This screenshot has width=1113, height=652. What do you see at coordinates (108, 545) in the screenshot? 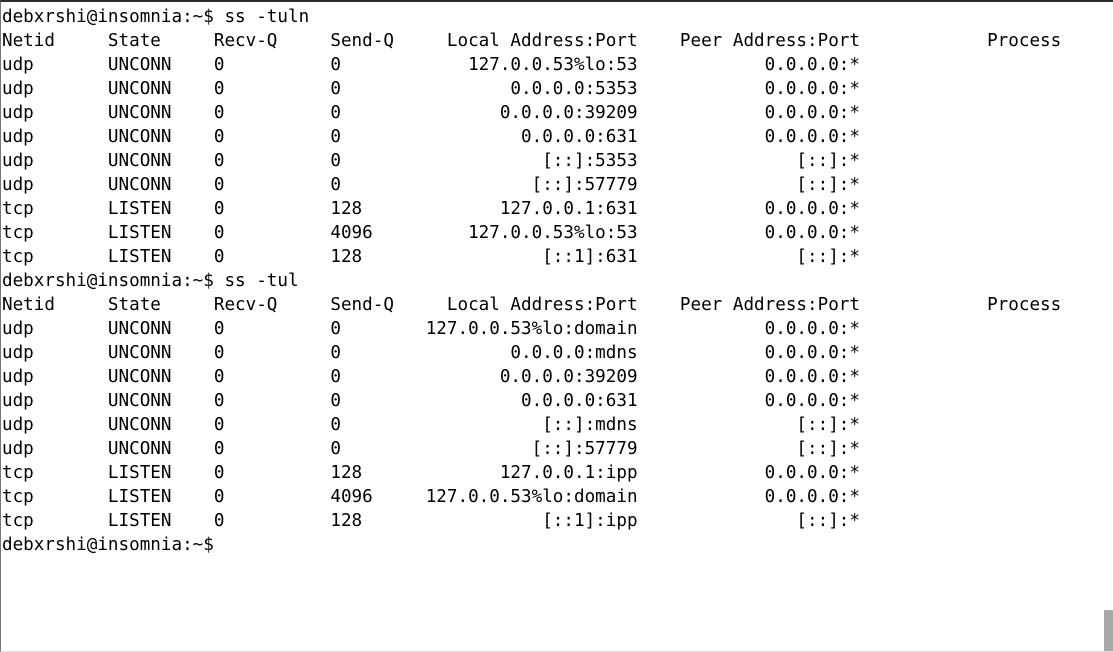
I see `command-prompt-line: debxrshi@insomnia:~$` at bounding box center [108, 545].